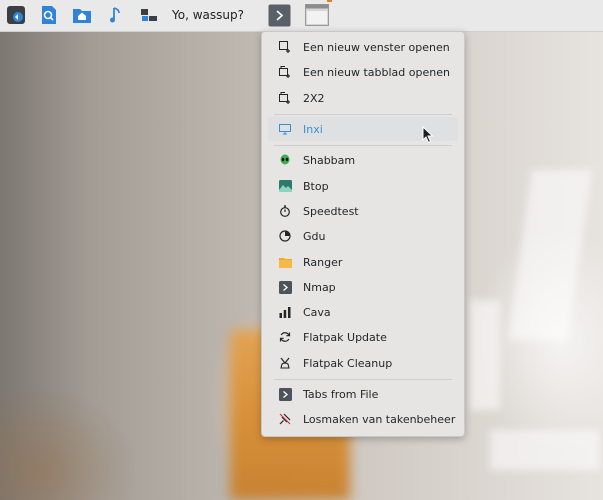 The width and height of the screenshot is (603, 500). What do you see at coordinates (285, 160) in the screenshot?
I see `alien-icon` at bounding box center [285, 160].